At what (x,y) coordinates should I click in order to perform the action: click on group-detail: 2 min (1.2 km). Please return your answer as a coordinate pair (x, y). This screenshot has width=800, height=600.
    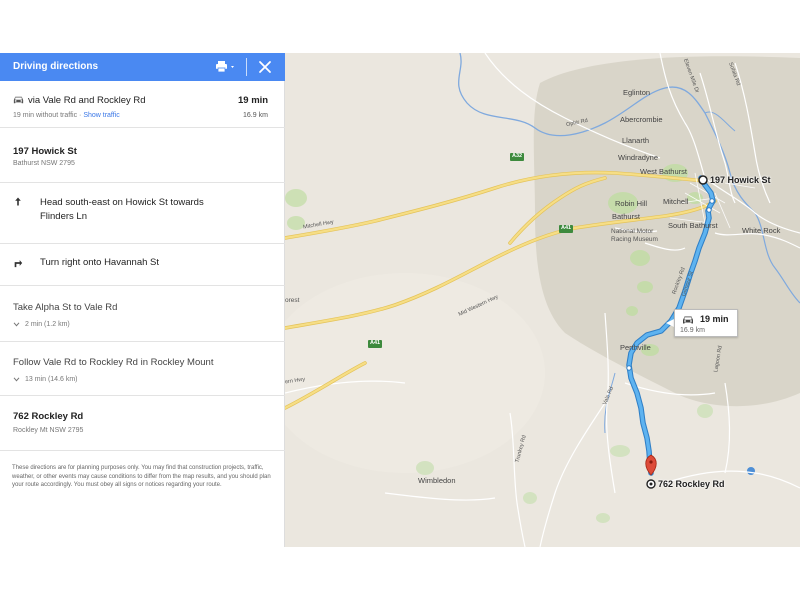
    Looking at the image, I should click on (47, 324).